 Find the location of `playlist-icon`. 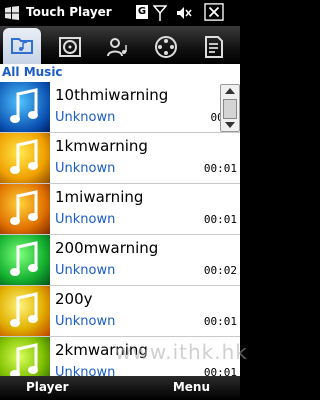

playlist-icon is located at coordinates (214, 47).